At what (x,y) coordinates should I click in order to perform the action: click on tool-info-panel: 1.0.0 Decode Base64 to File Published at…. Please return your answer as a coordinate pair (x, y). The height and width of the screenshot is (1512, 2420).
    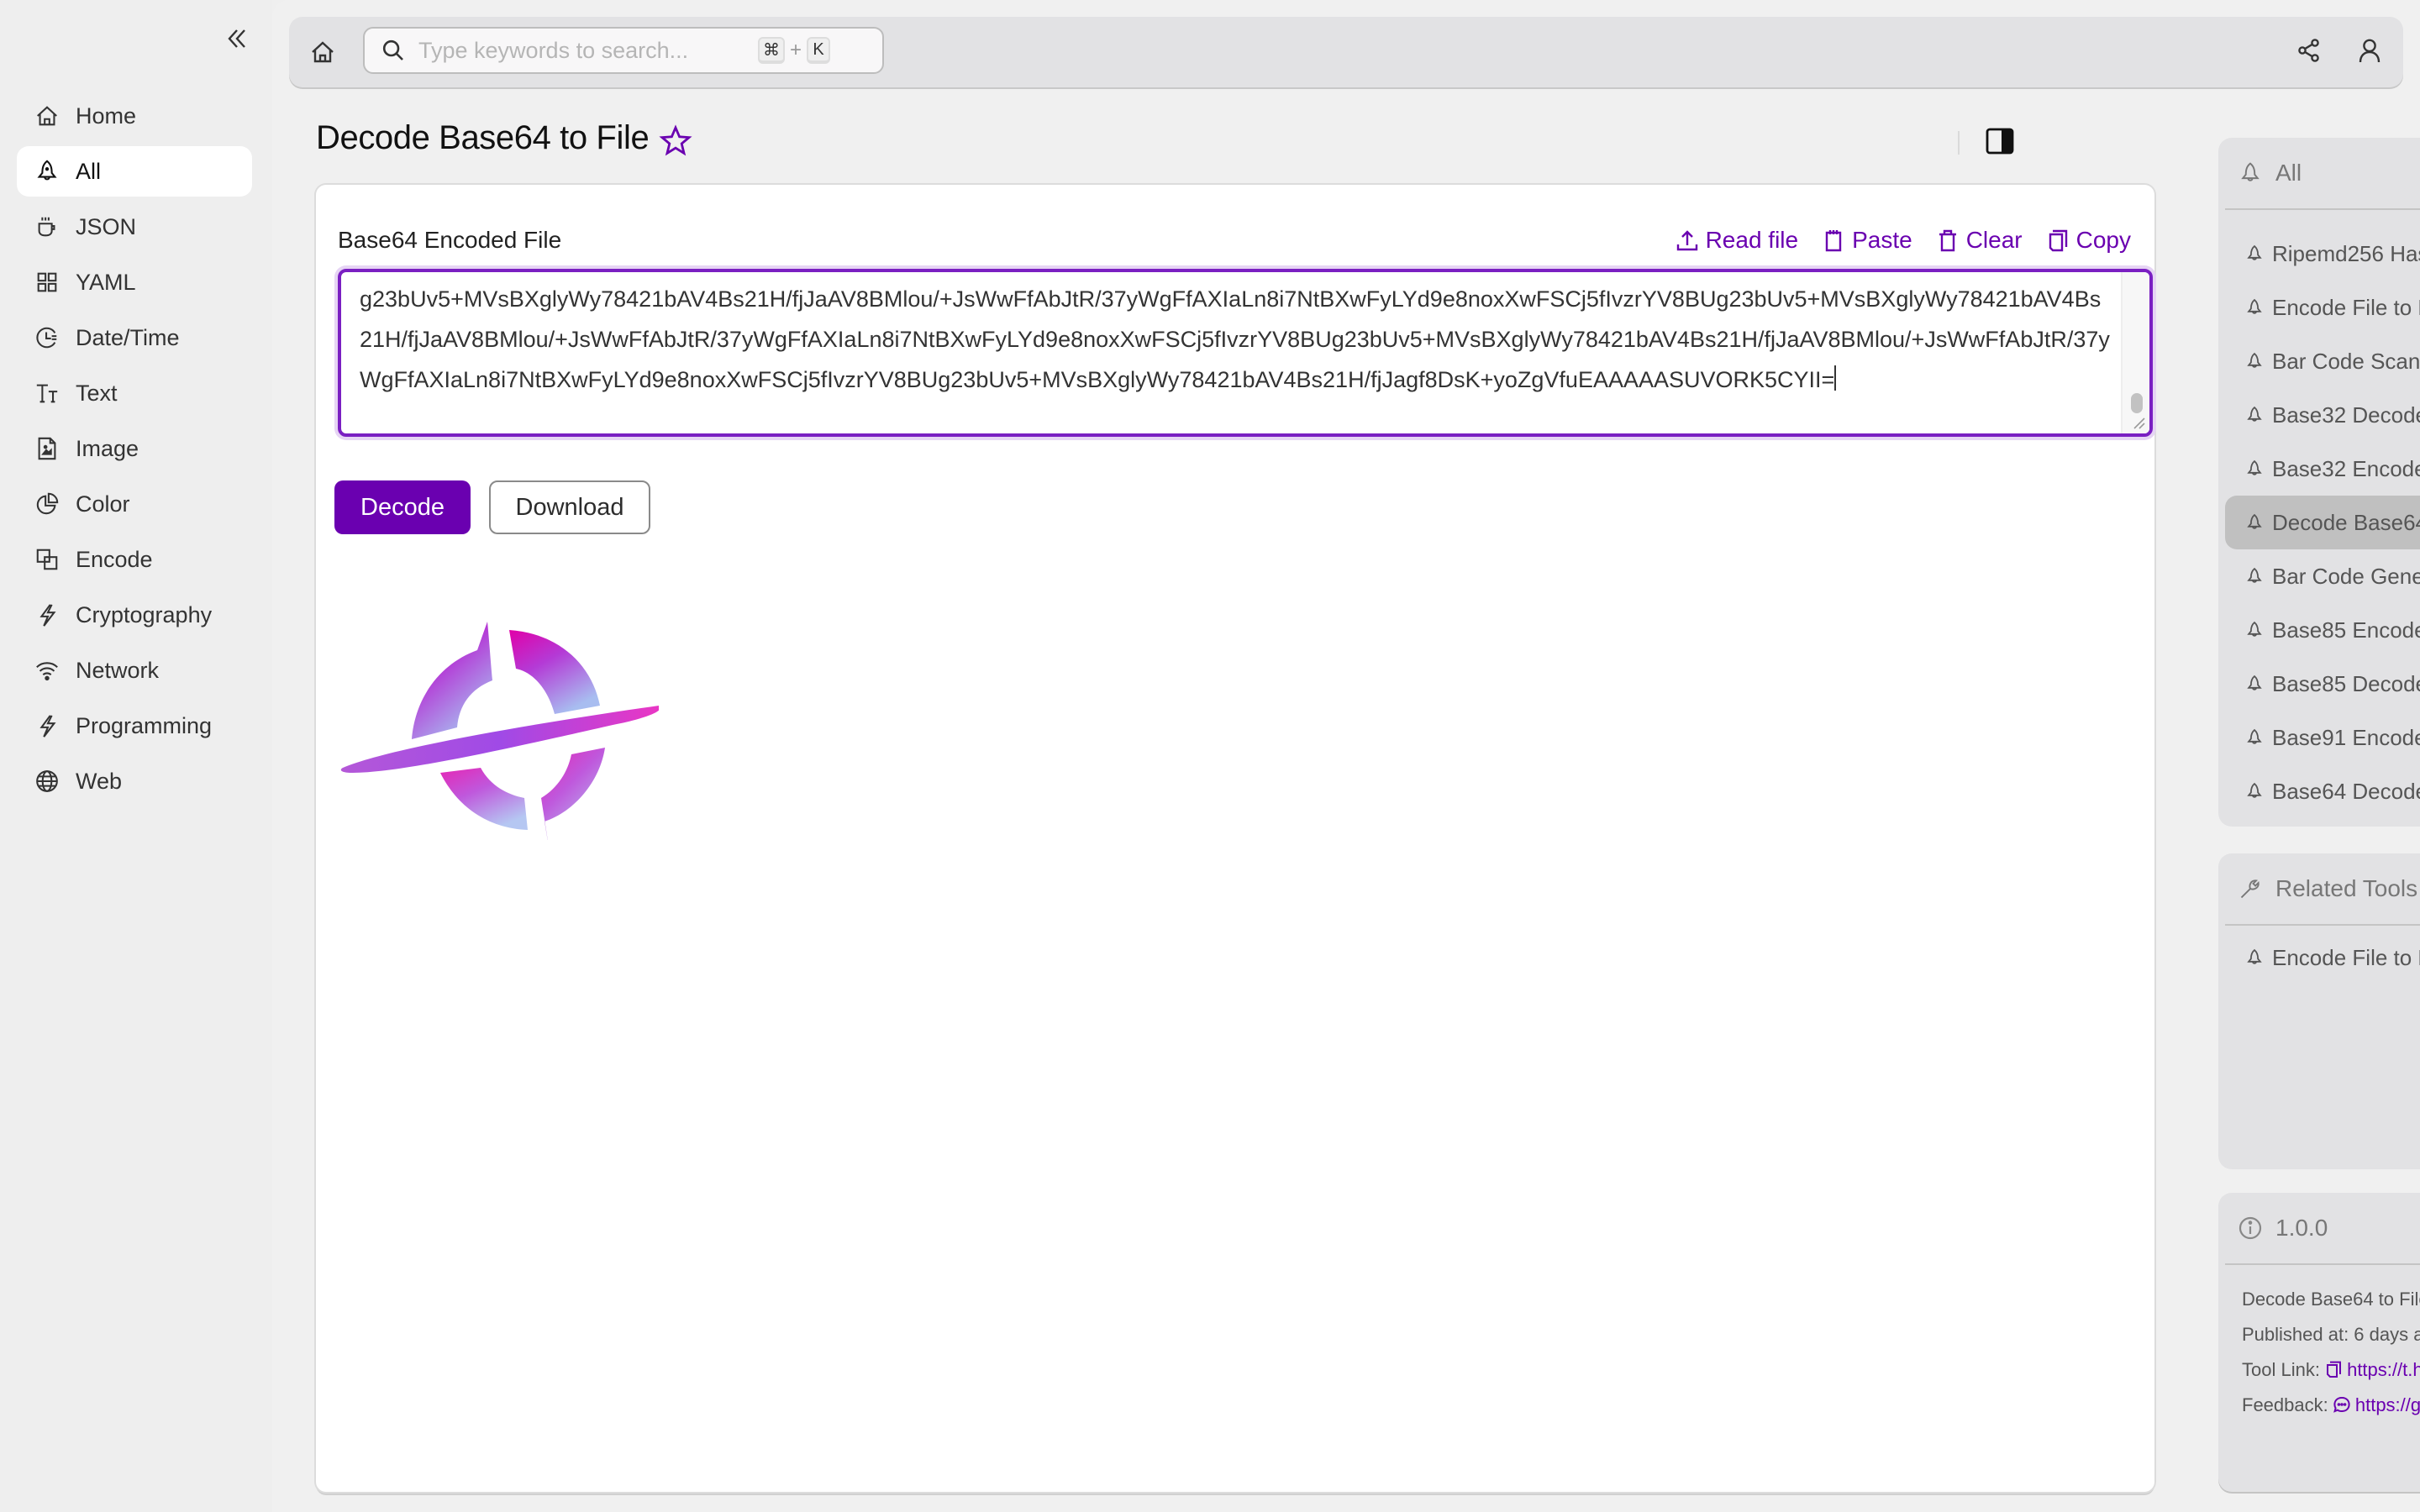
    Looking at the image, I should click on (2319, 1342).